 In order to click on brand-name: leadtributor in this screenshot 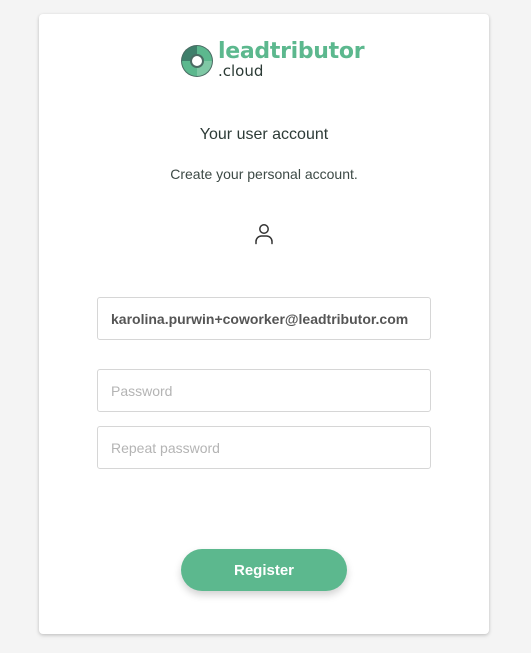, I will do `click(291, 51)`.